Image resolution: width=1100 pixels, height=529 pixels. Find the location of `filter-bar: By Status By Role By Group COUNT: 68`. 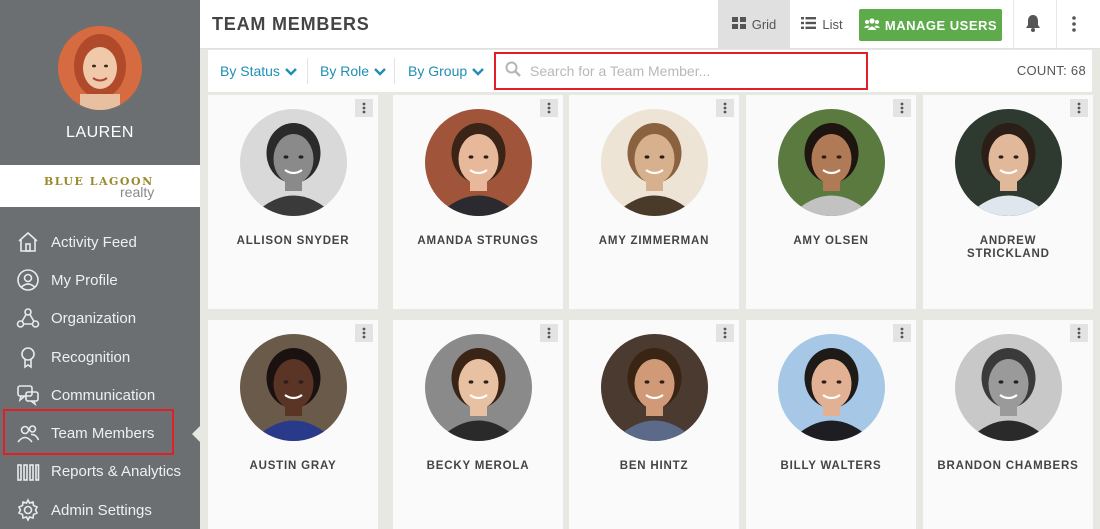

filter-bar: By Status By Role By Group COUNT: 68 is located at coordinates (650, 71).